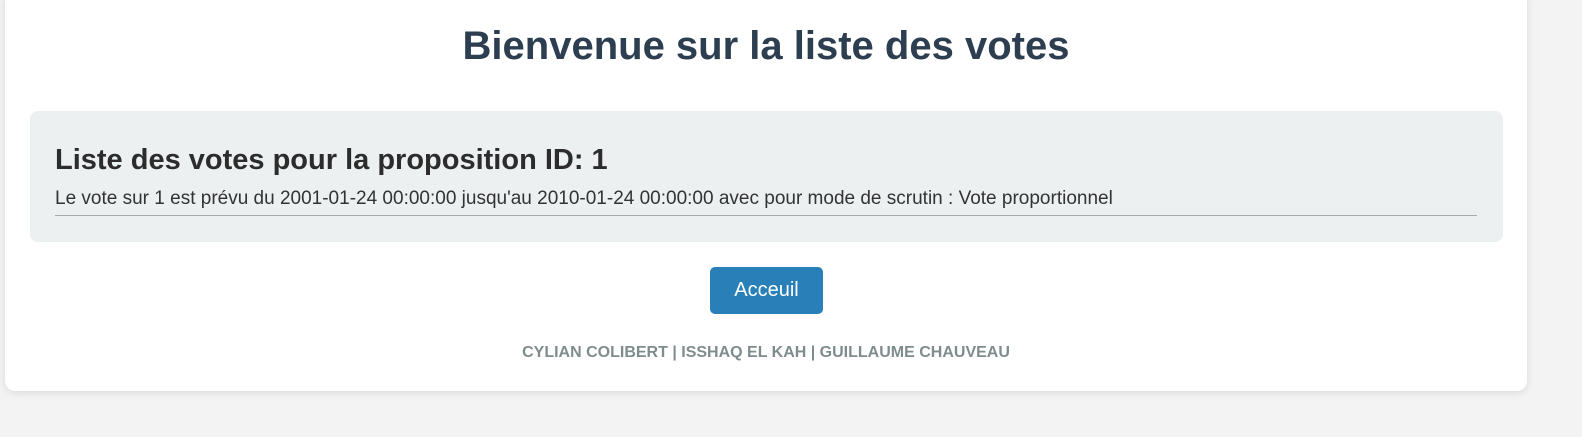  What do you see at coordinates (766, 290) in the screenshot?
I see `home-button: Acceuil` at bounding box center [766, 290].